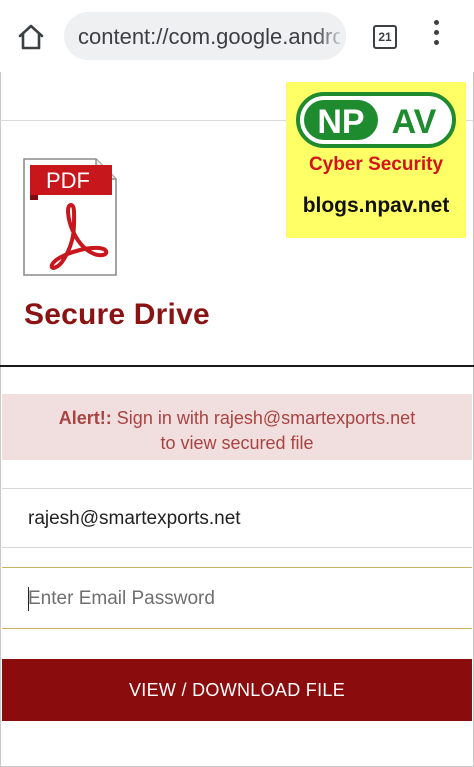 This screenshot has height=767, width=474. I want to click on url-text: content://com.google.android, so click(209, 36).